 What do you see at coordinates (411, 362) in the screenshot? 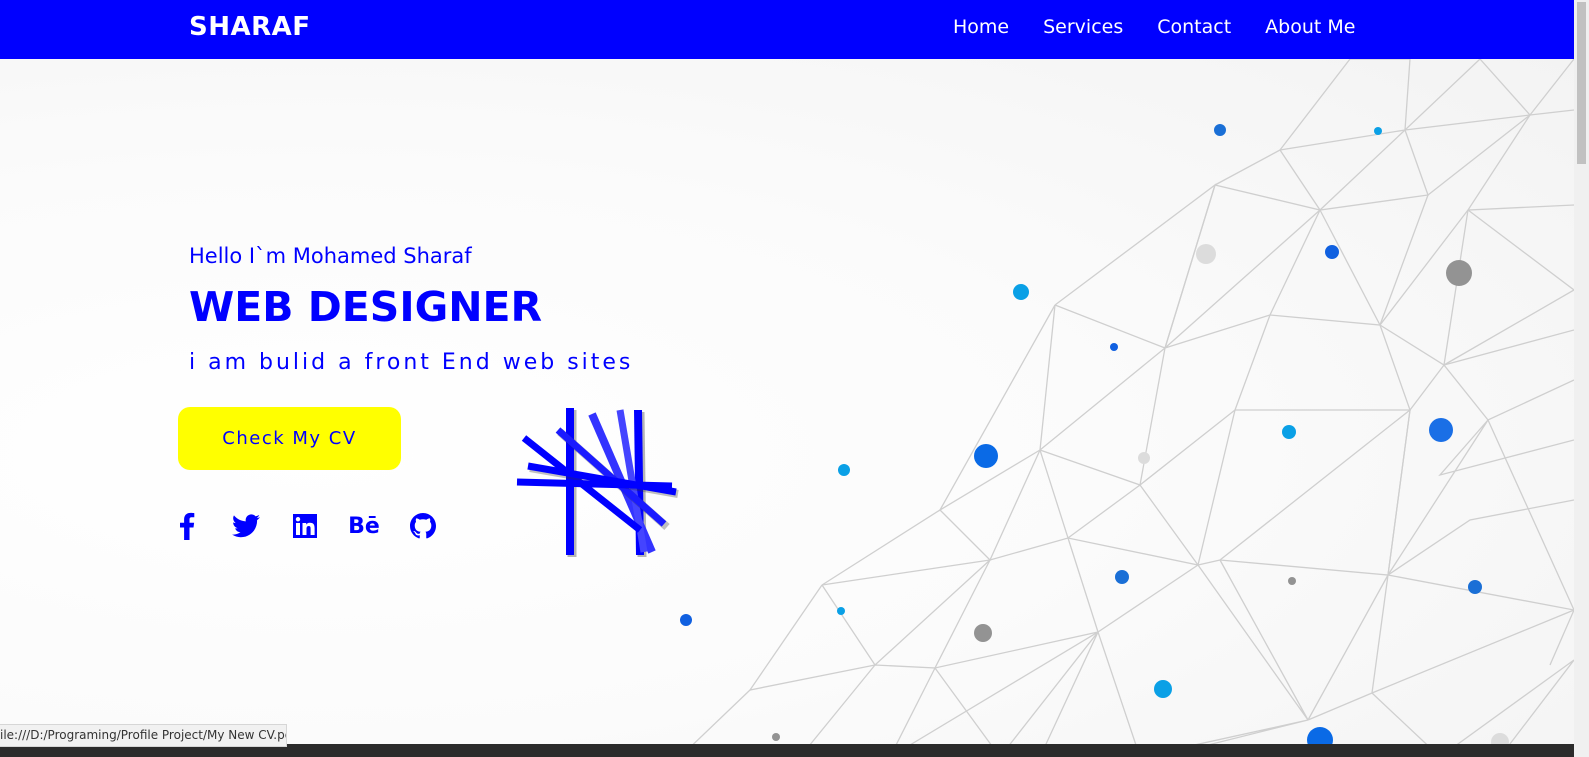
I see `hero-tagline: i am bulid a front End web sites` at bounding box center [411, 362].